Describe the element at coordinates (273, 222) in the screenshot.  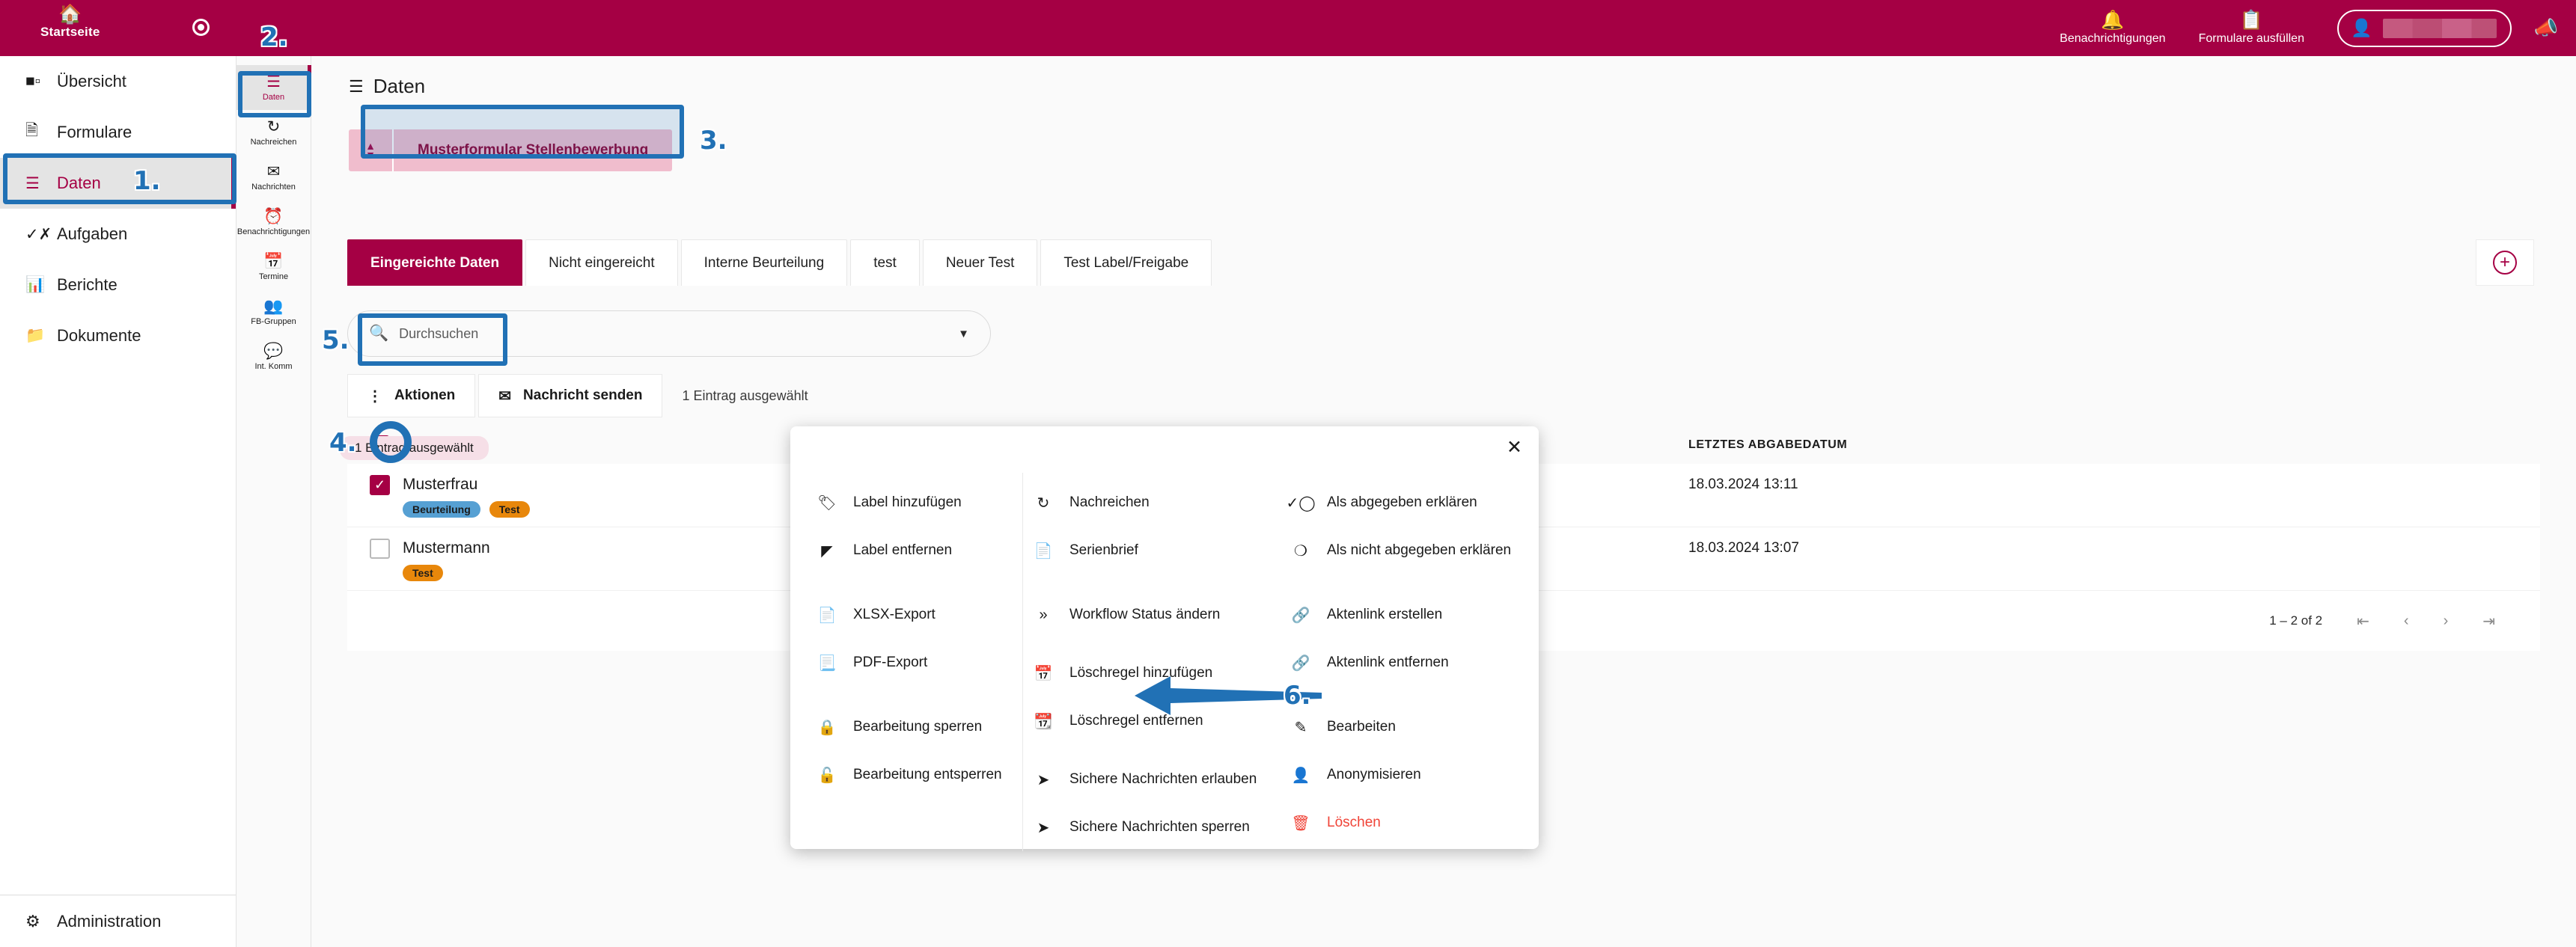
I see `rail-item-benachrichtigungen: ⏰ Benachrichtigungen` at that location.